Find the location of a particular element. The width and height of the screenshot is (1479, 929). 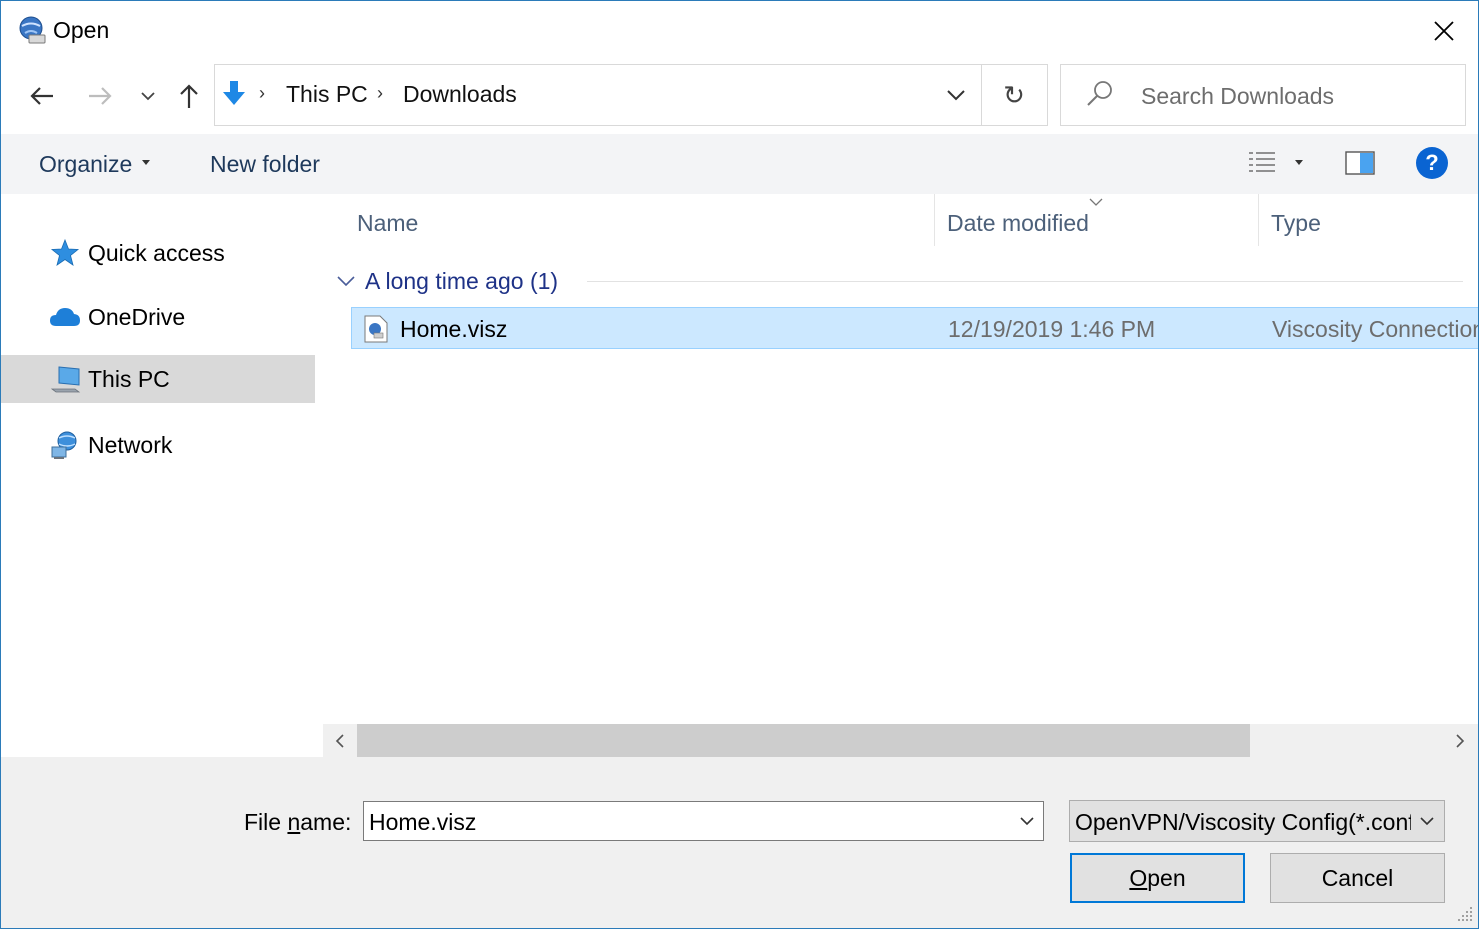

recent-locations-button is located at coordinates (148, 96).